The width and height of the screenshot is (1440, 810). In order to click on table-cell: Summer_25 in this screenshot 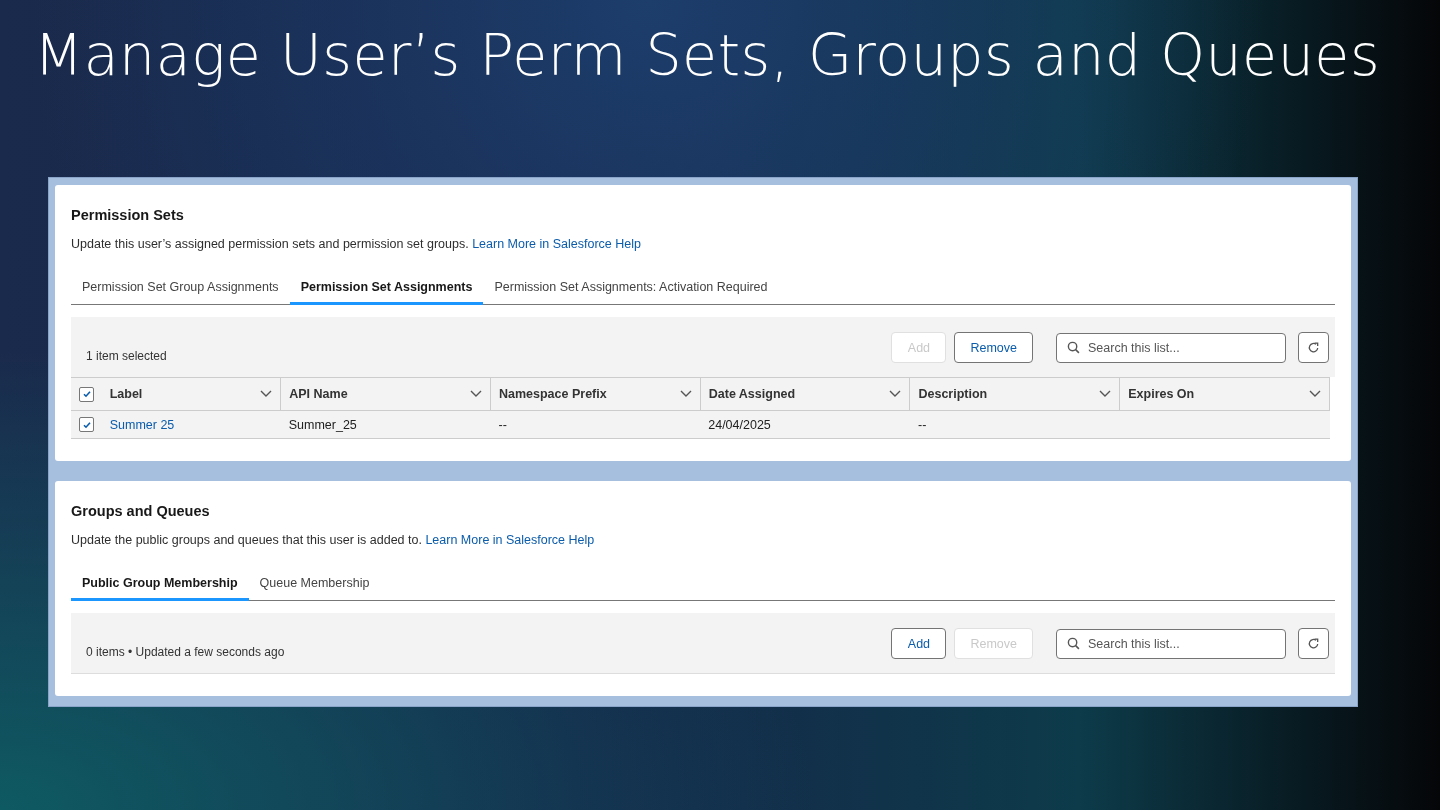, I will do `click(322, 424)`.